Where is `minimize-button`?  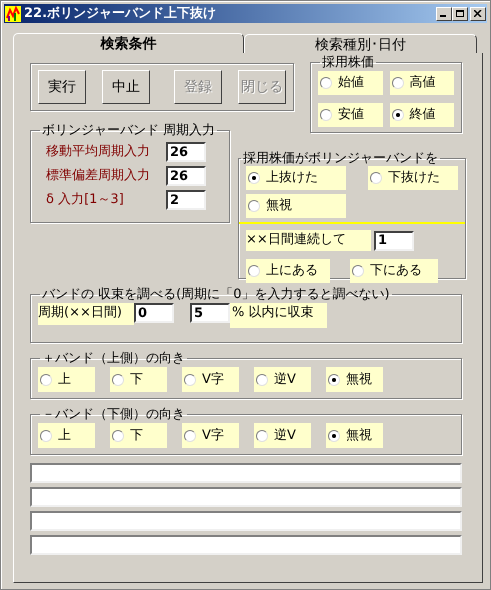
minimize-button is located at coordinates (444, 13).